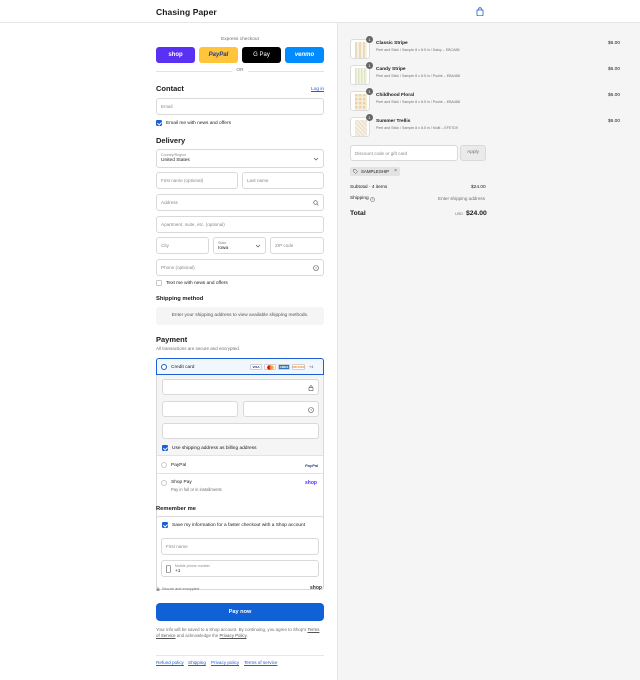  Describe the element at coordinates (223, 248) in the screenshot. I see `state-value: Iowa` at that location.